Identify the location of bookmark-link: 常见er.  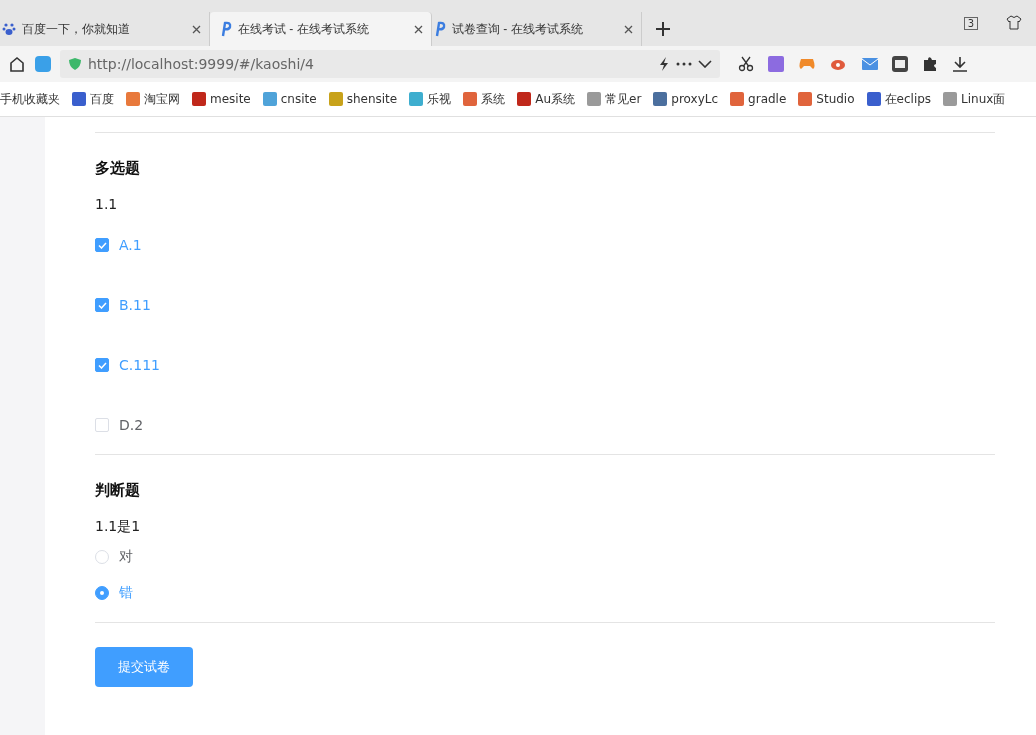
(623, 99).